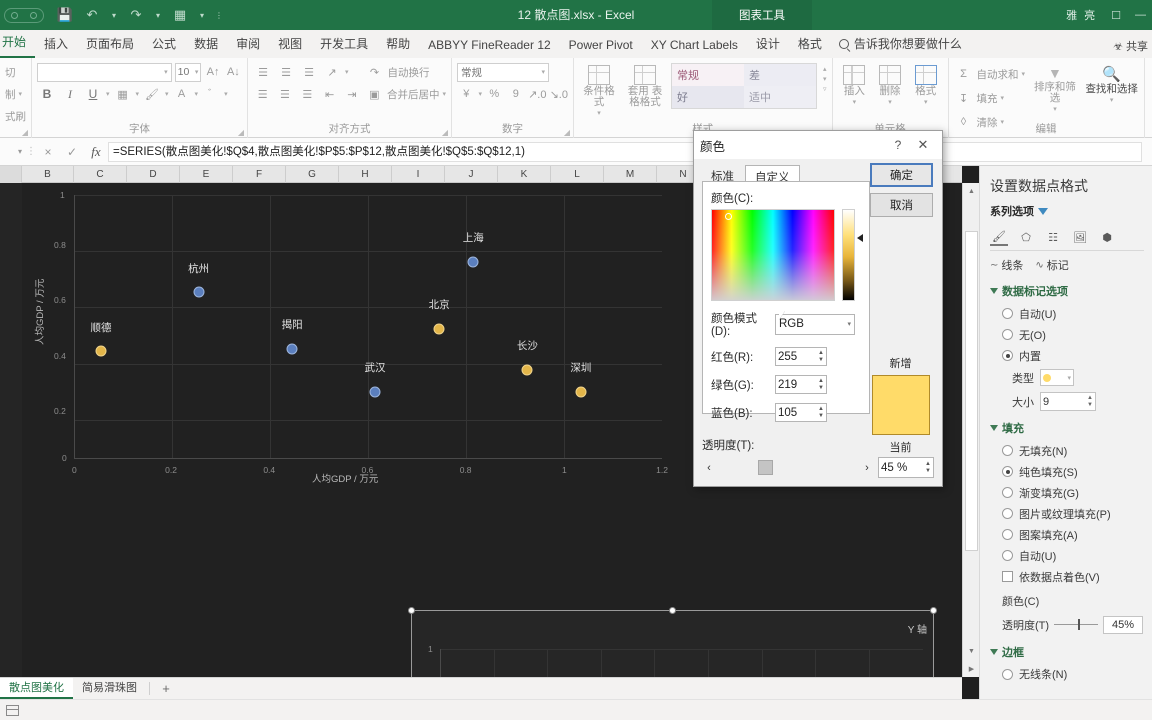 The image size is (1152, 720). Describe the element at coordinates (708, 75) in the screenshot. I see `cell-style-normal: 常规` at that location.